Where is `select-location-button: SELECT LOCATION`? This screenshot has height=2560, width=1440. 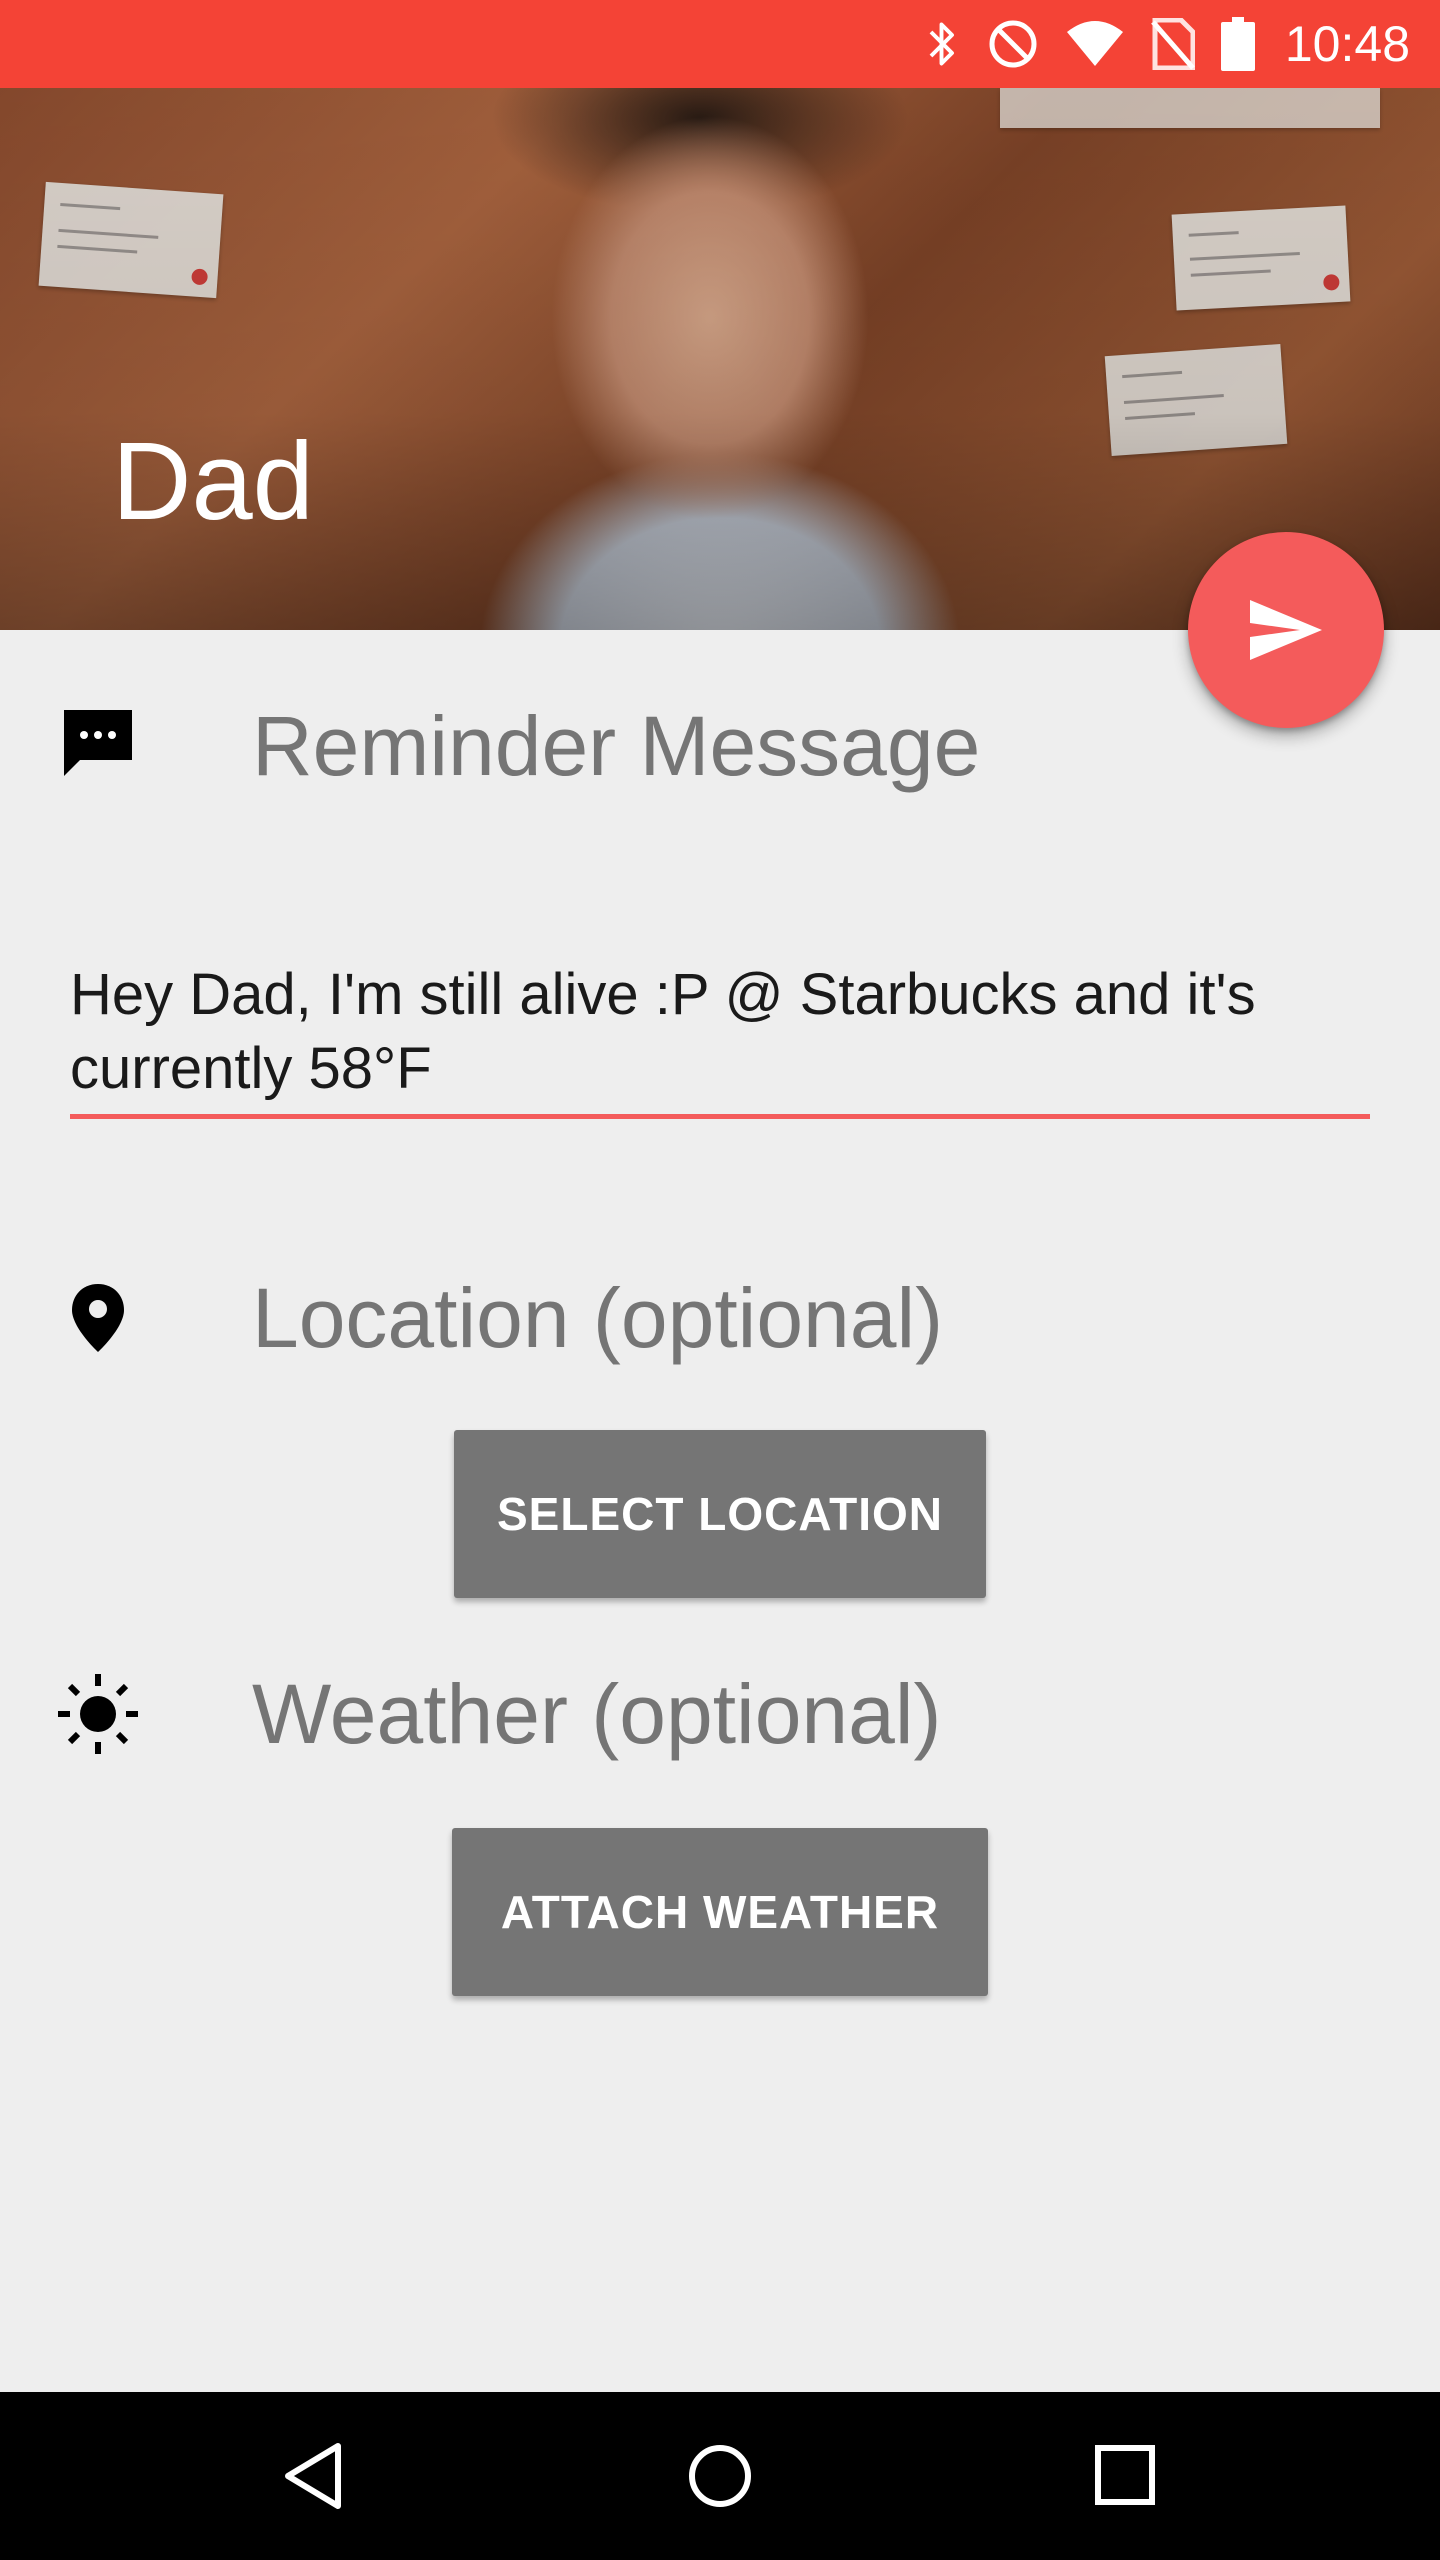
select-location-button: SELECT LOCATION is located at coordinates (720, 1514).